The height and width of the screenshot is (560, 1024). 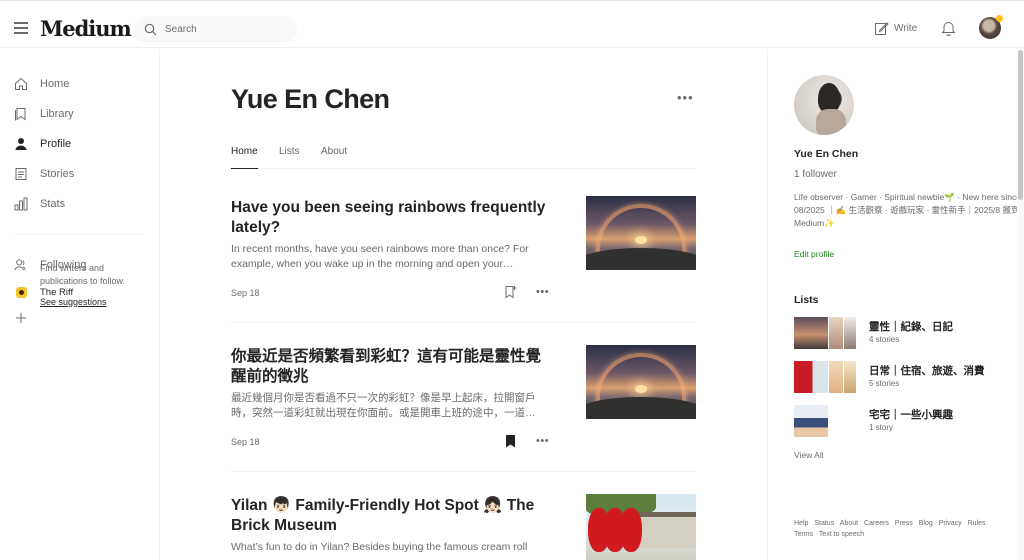 What do you see at coordinates (948, 28) in the screenshot?
I see `notification-bell-icon` at bounding box center [948, 28].